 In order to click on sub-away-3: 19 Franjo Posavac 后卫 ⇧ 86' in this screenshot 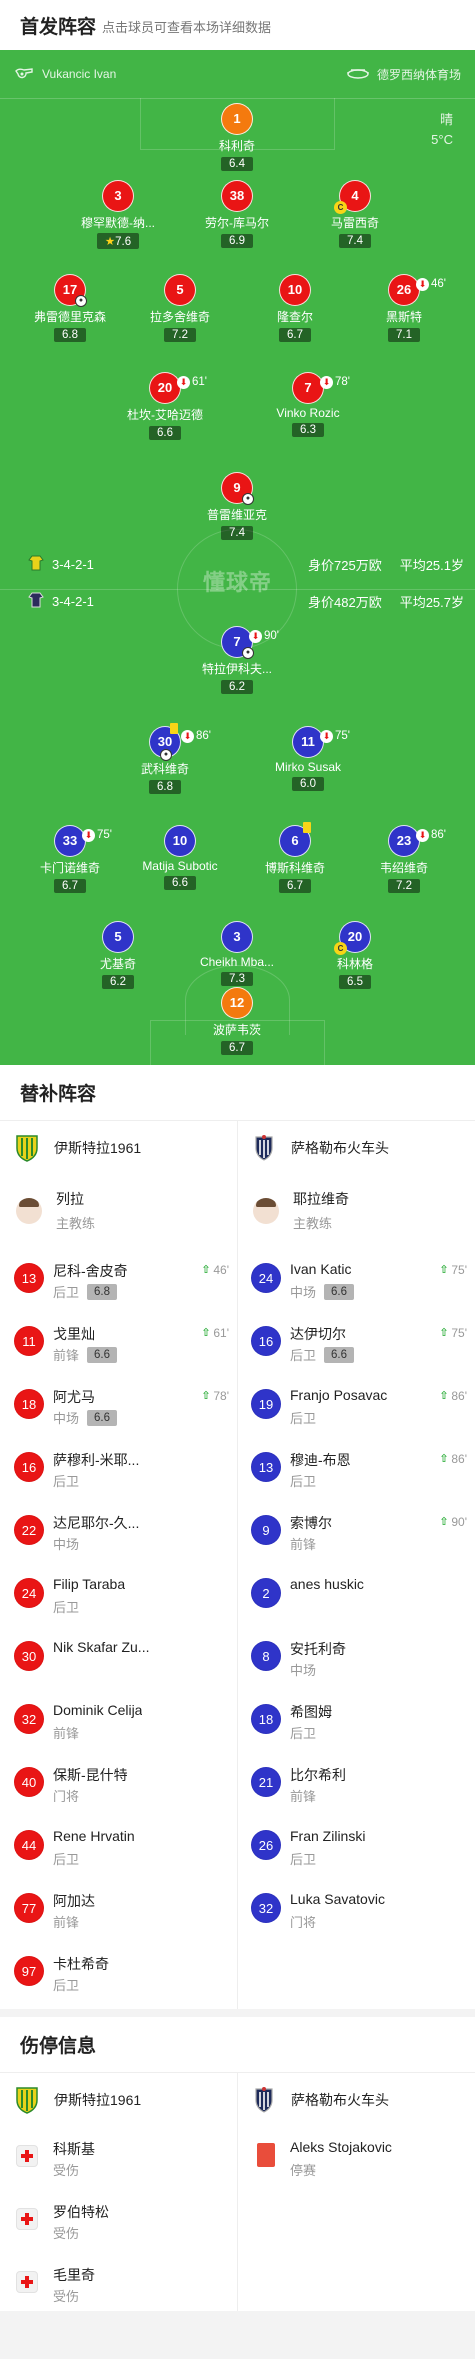, I will do `click(356, 1404)`.